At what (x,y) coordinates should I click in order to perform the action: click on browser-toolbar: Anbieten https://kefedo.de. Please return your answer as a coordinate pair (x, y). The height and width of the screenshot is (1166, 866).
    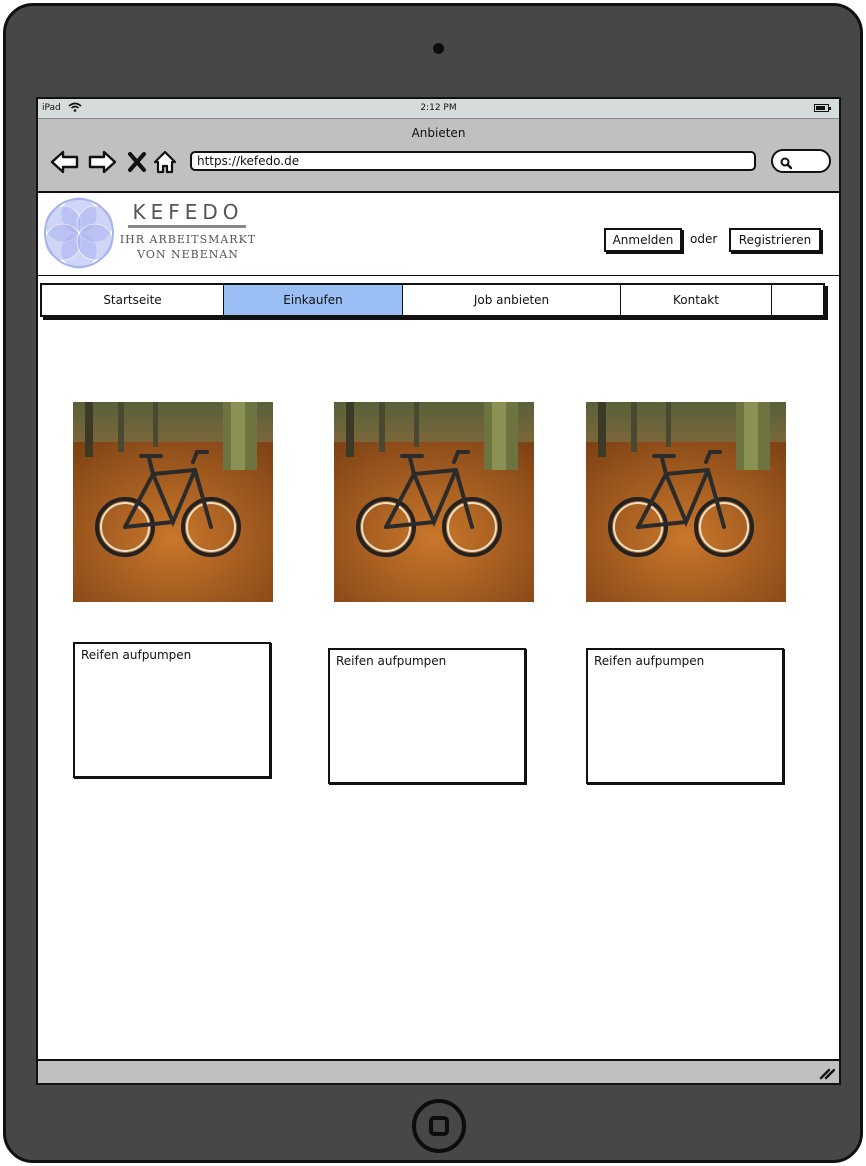
    Looking at the image, I should click on (438, 156).